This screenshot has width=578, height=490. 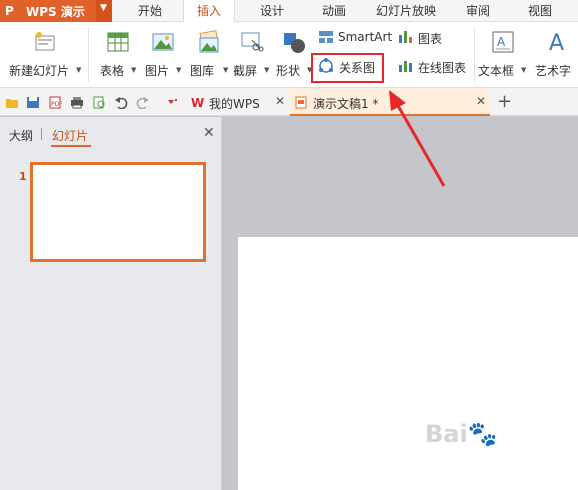 What do you see at coordinates (21, 135) in the screenshot?
I see `tab-outline: 大纲` at bounding box center [21, 135].